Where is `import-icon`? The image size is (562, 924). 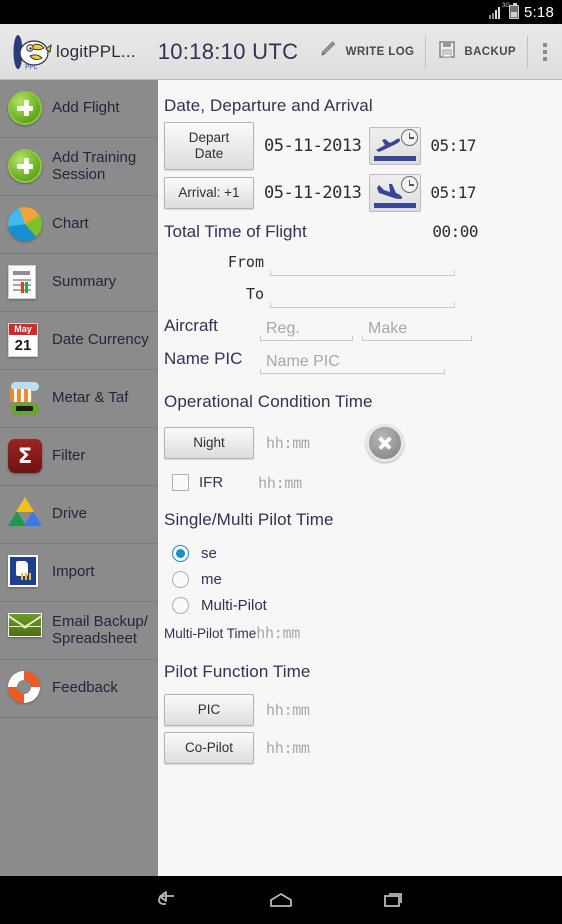
import-icon is located at coordinates (26, 572).